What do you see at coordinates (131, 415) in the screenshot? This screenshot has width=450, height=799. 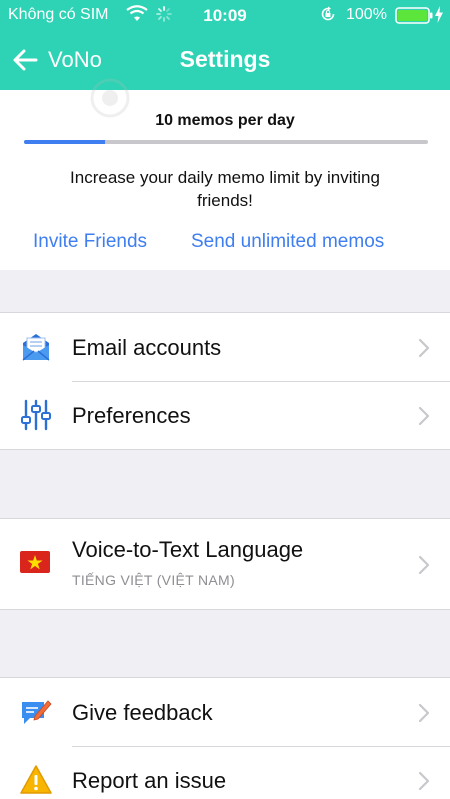 I see `preferences-label: Preferences` at bounding box center [131, 415].